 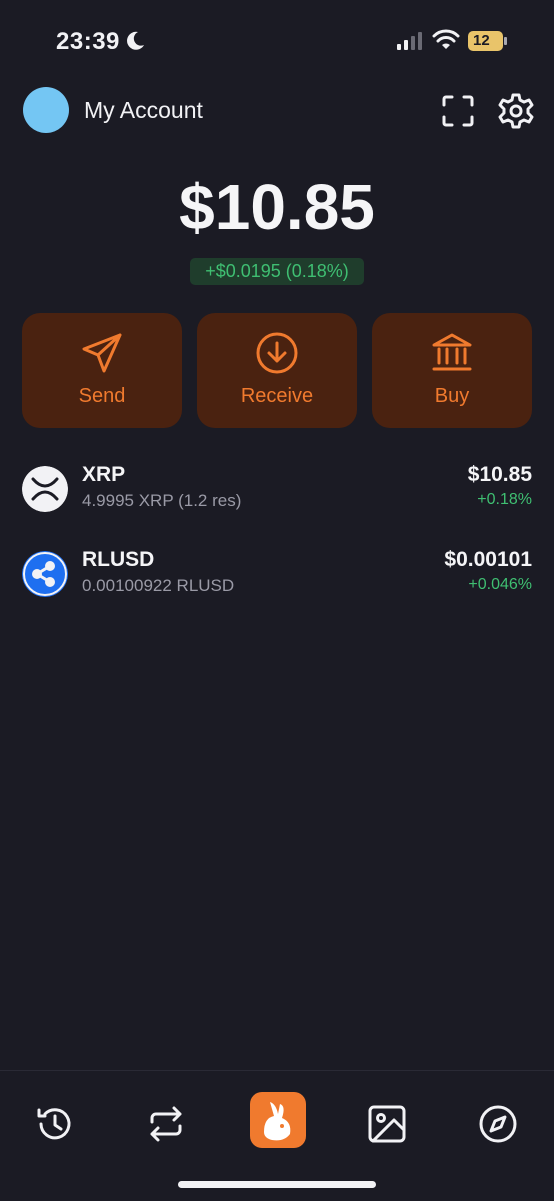 What do you see at coordinates (277, 396) in the screenshot?
I see `receive-label: Receive` at bounding box center [277, 396].